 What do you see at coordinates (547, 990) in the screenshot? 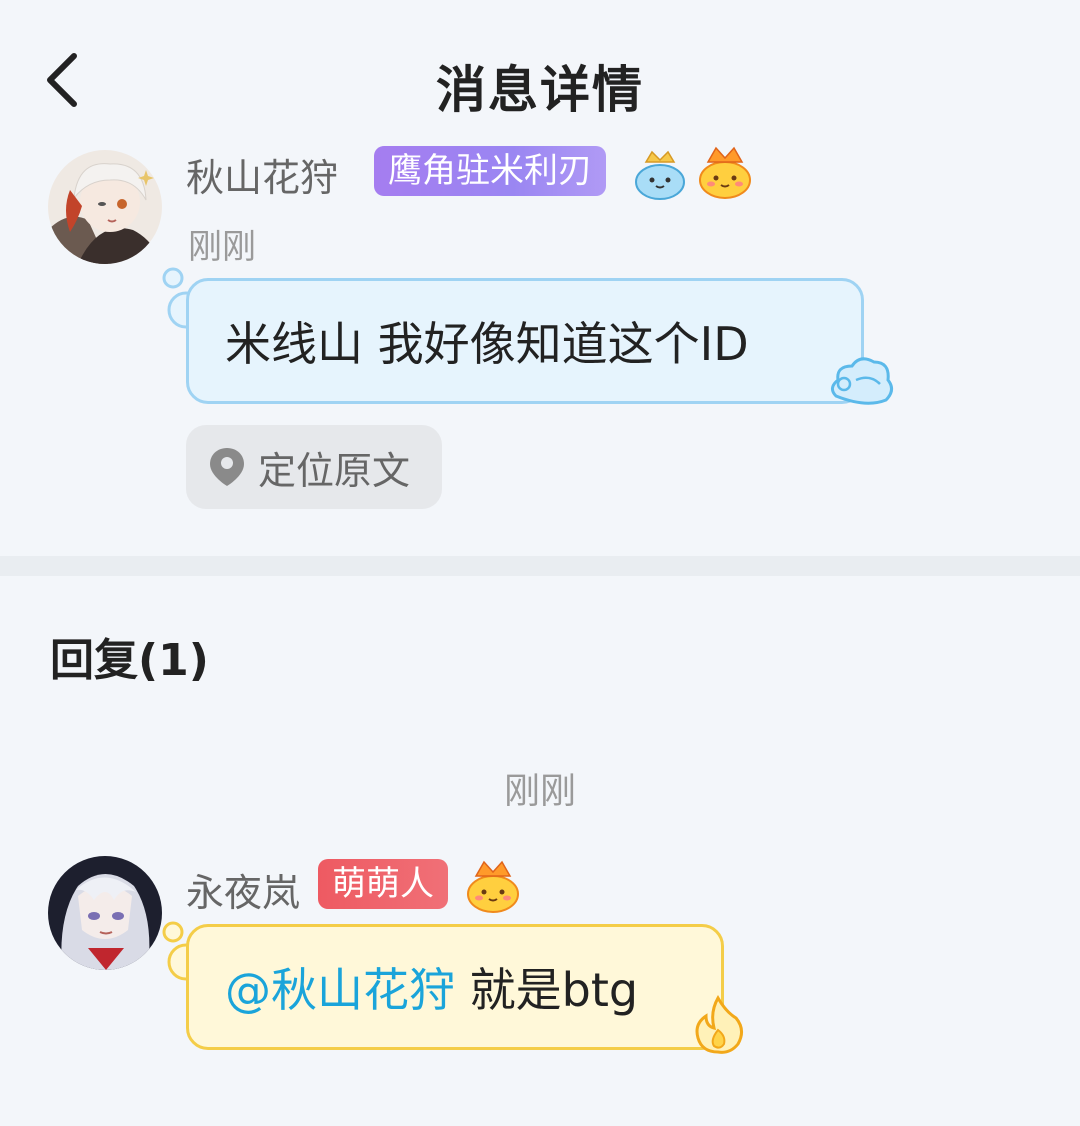
I see `reply-content: 就是btg` at bounding box center [547, 990].